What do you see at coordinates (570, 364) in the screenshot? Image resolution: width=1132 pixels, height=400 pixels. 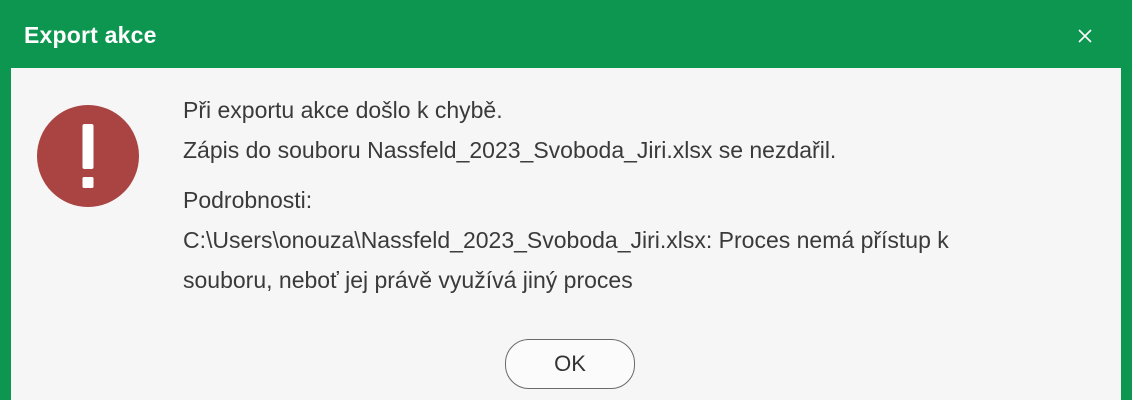 I see `ok-button: OK` at bounding box center [570, 364].